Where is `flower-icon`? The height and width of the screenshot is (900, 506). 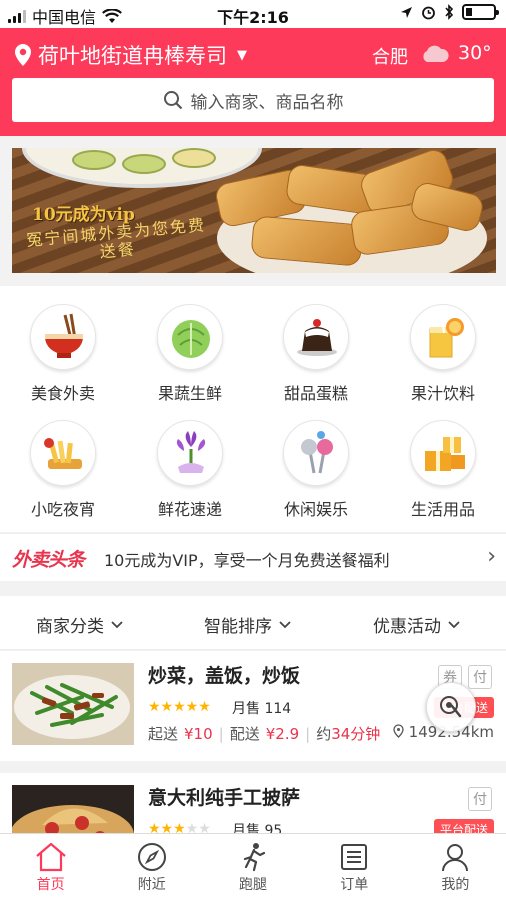
flower-icon is located at coordinates (190, 453).